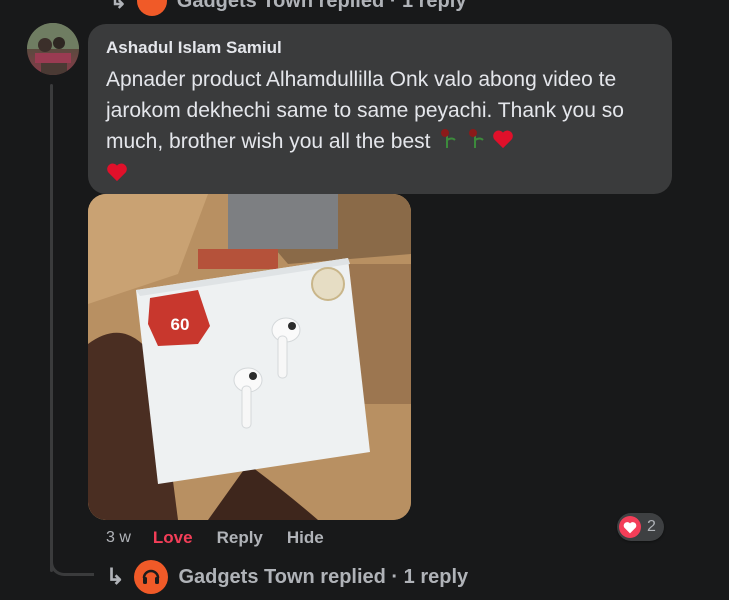  What do you see at coordinates (118, 538) in the screenshot?
I see `comment-timestamp: 3 w` at bounding box center [118, 538].